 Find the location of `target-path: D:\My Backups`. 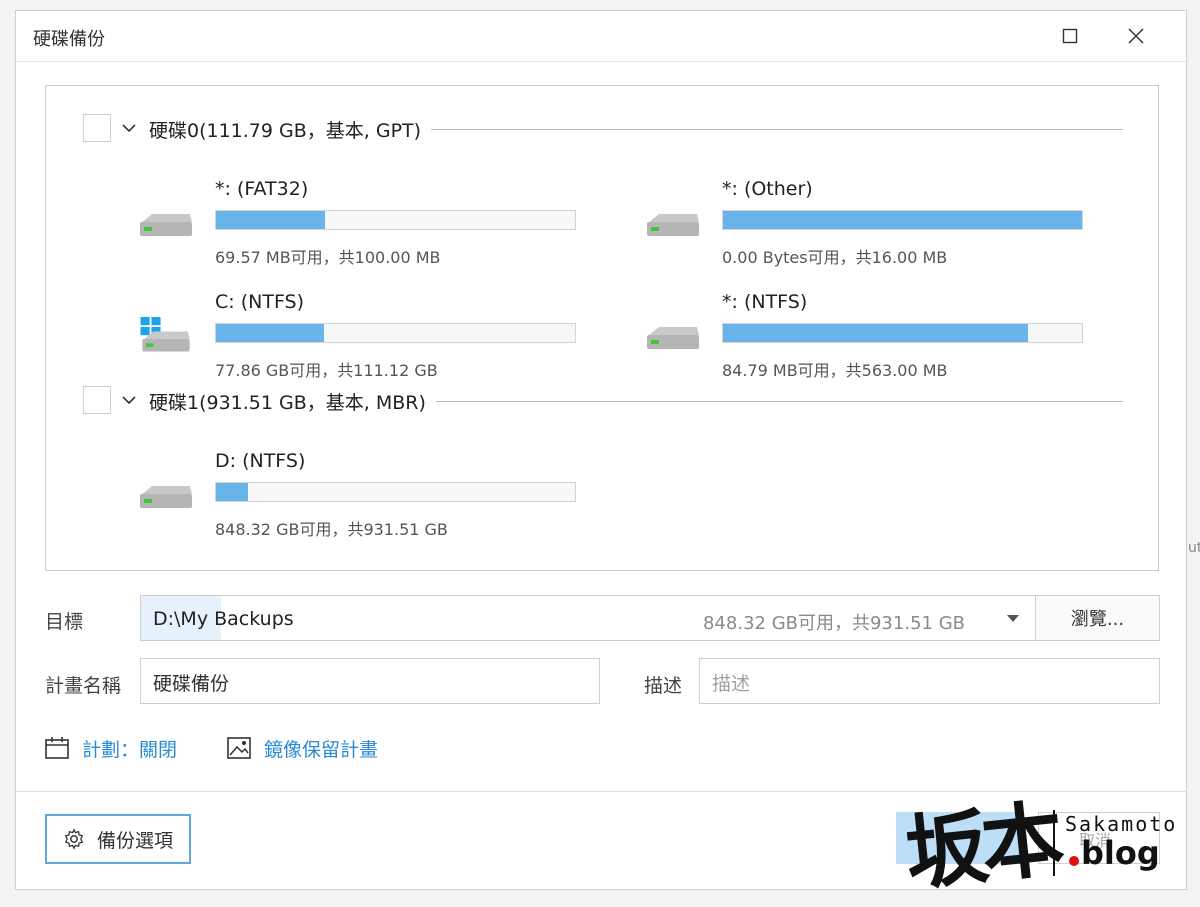

target-path: D:\My Backups is located at coordinates (223, 619).